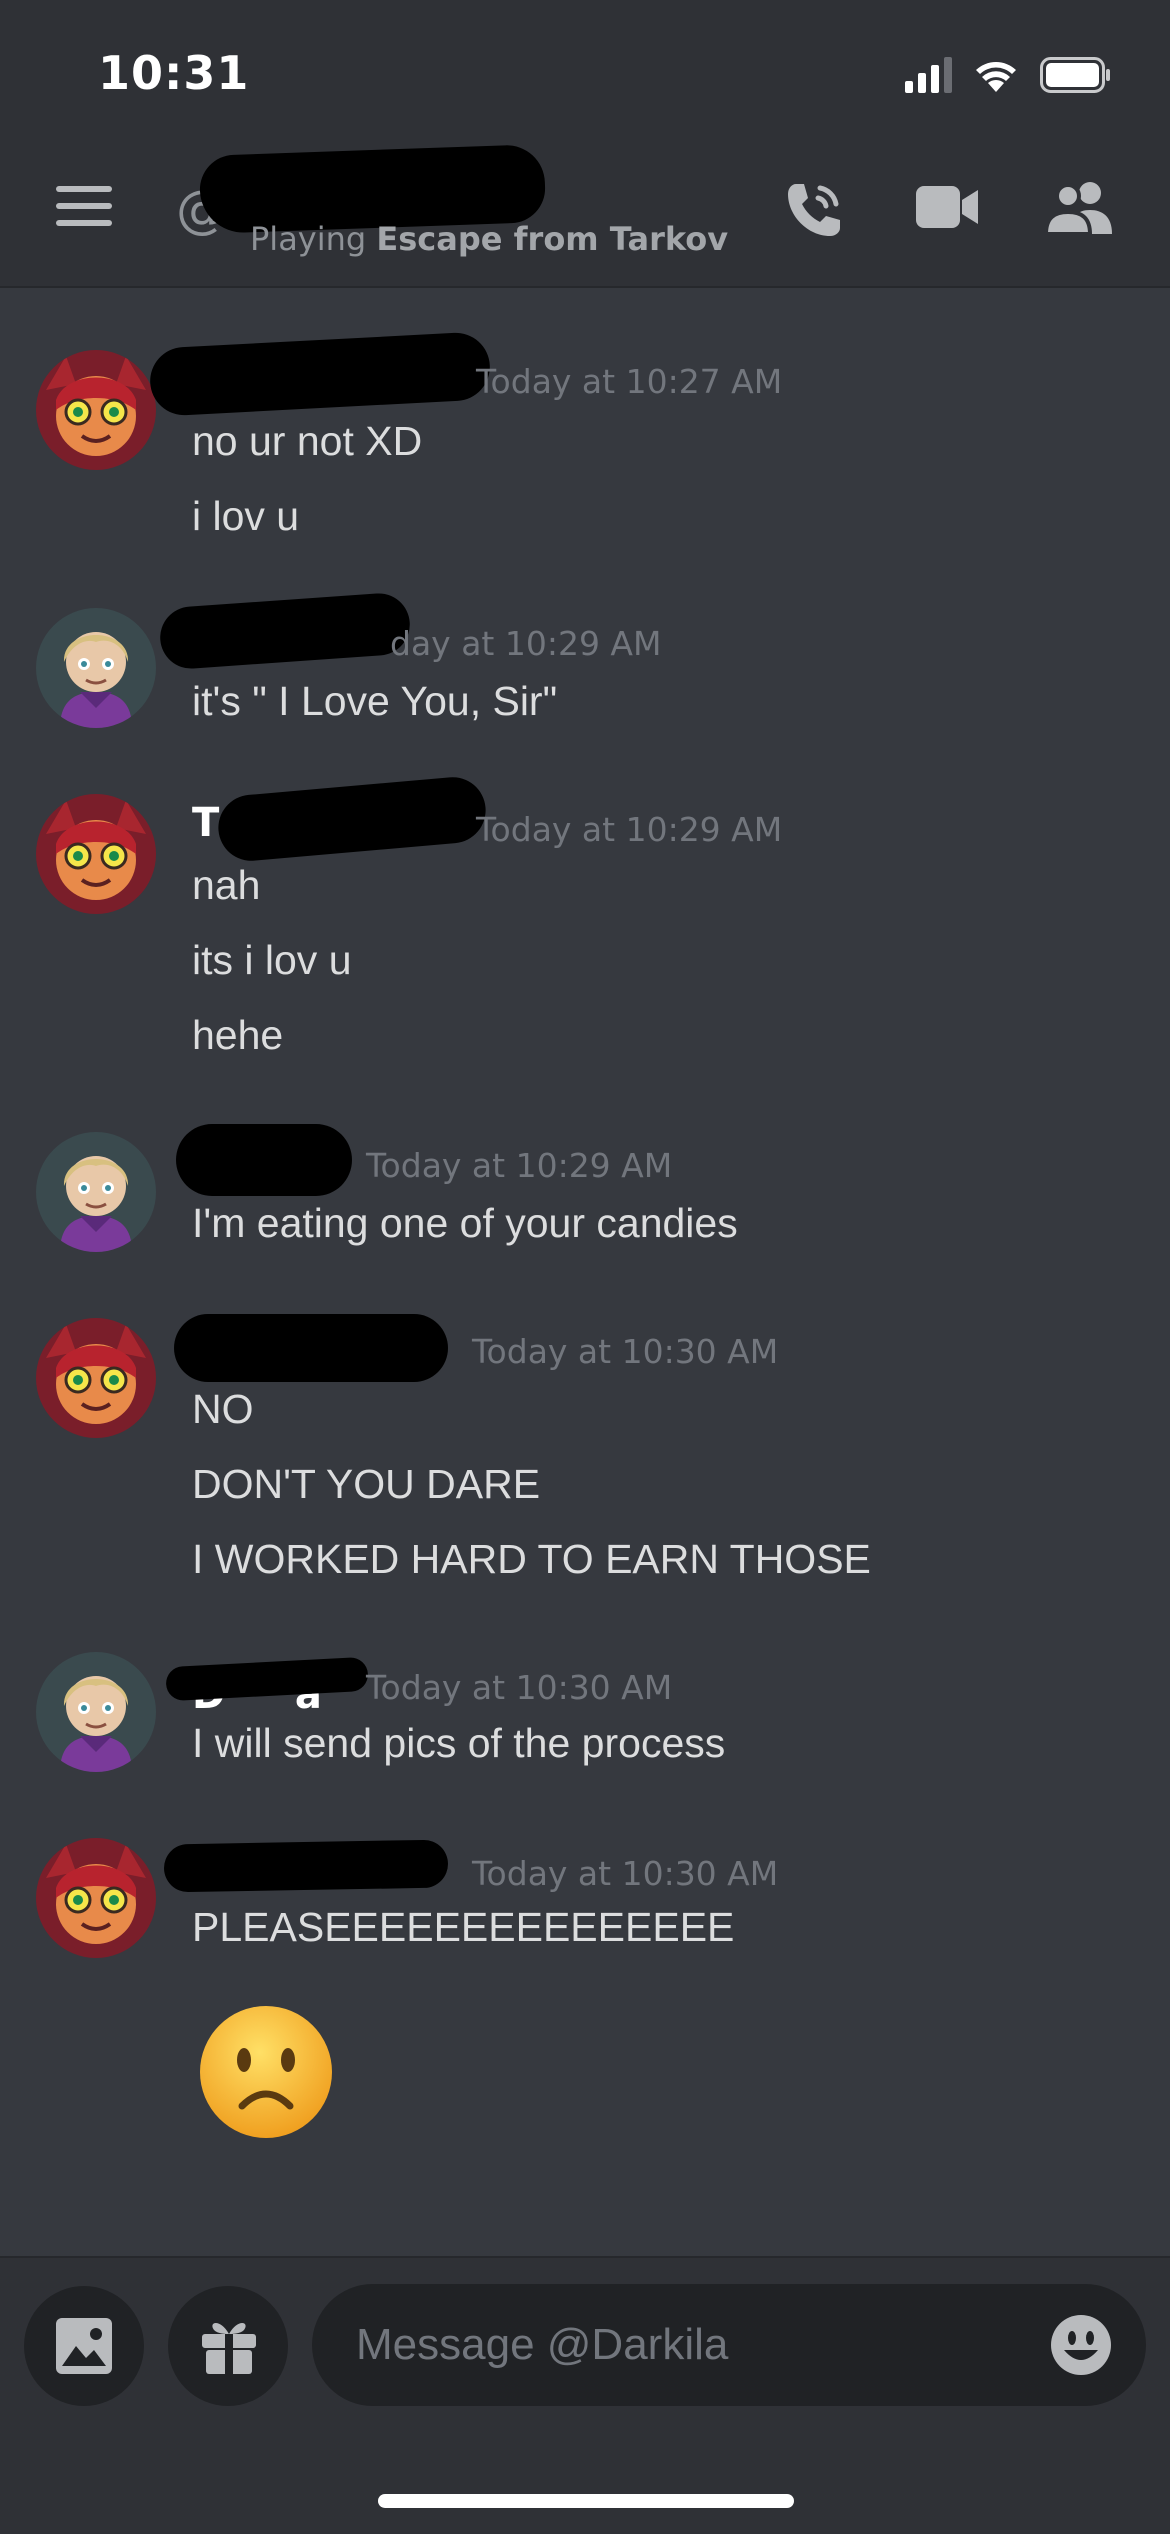  I want to click on hamburger-menu-icon, so click(84, 206).